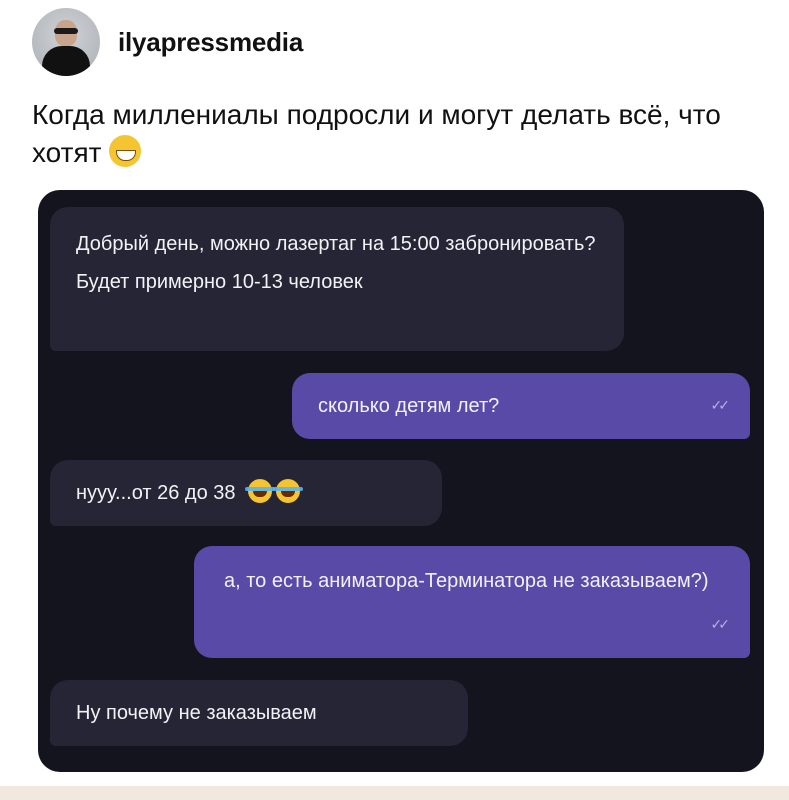 This screenshot has height=800, width=789. I want to click on grinning-sweat-emoji-icon, so click(125, 151).